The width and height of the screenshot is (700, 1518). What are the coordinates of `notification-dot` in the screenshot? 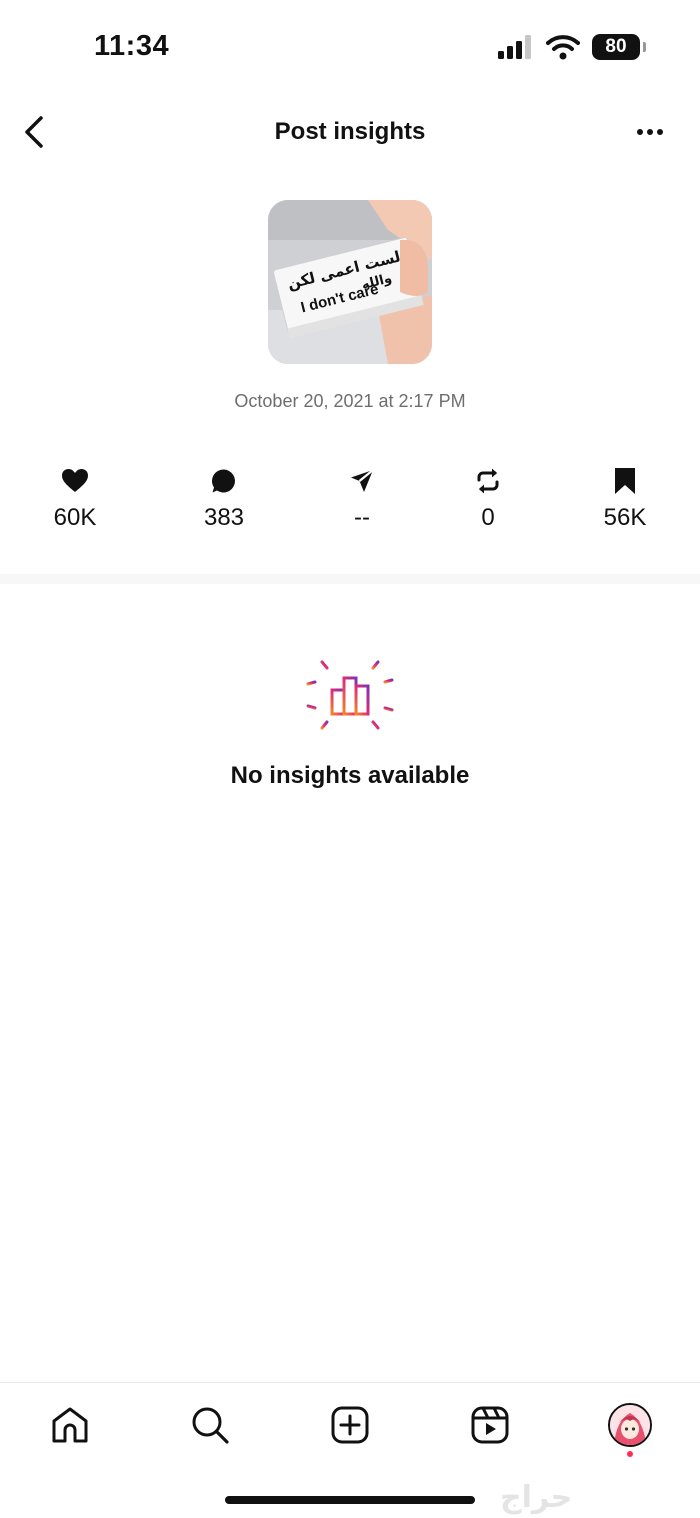 It's located at (630, 1454).